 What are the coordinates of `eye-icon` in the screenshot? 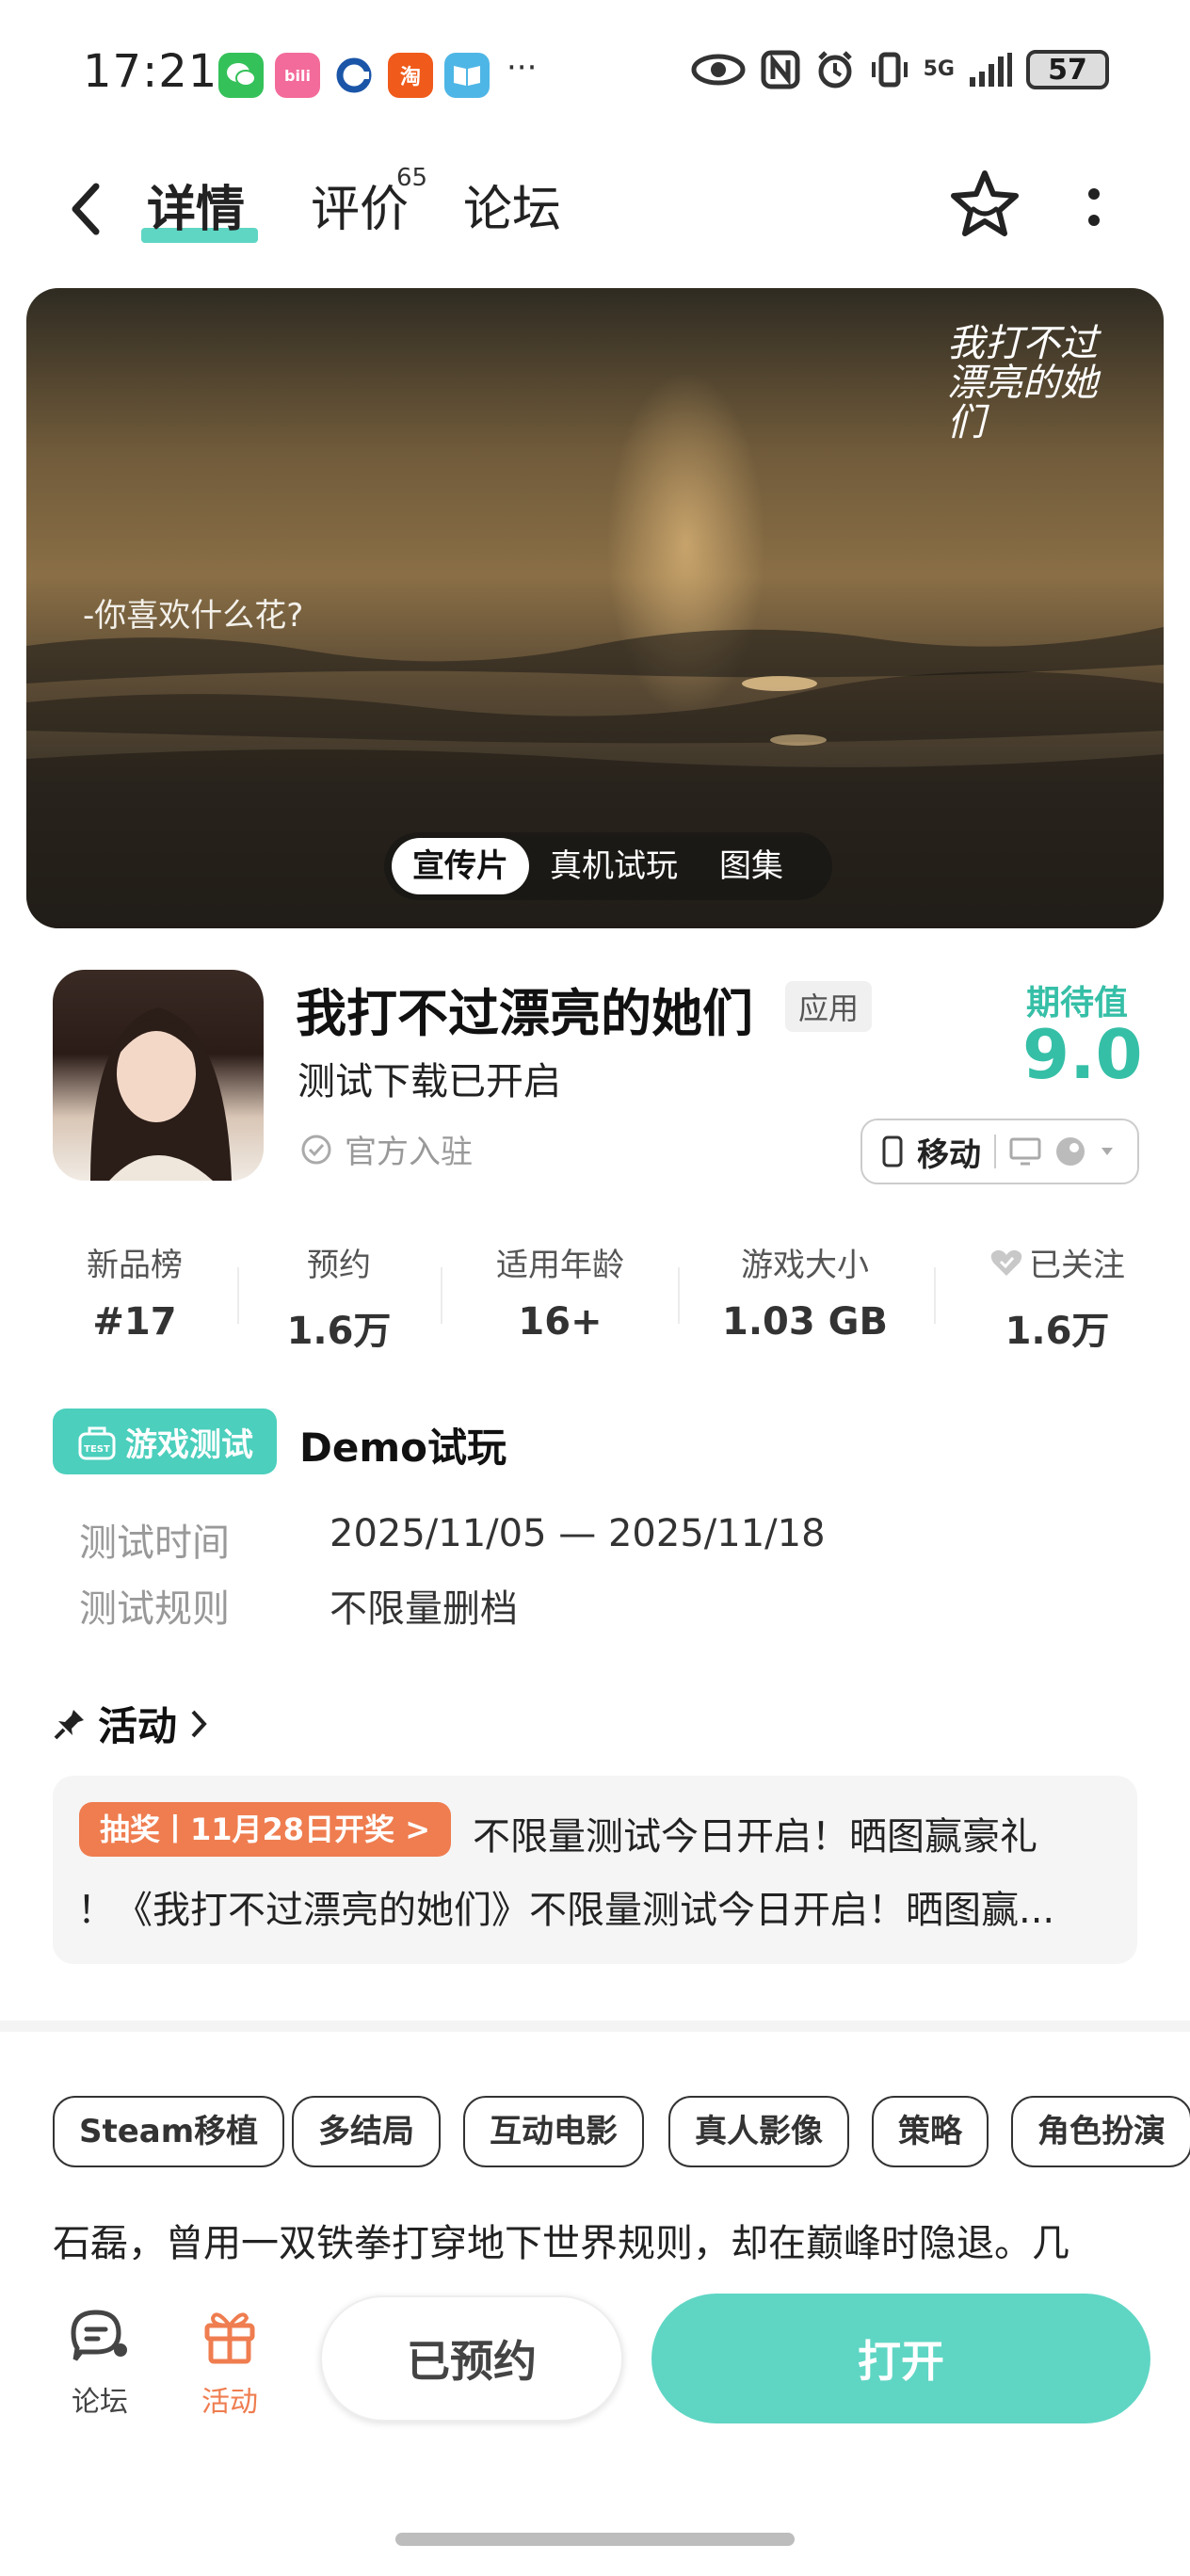 It's located at (718, 70).